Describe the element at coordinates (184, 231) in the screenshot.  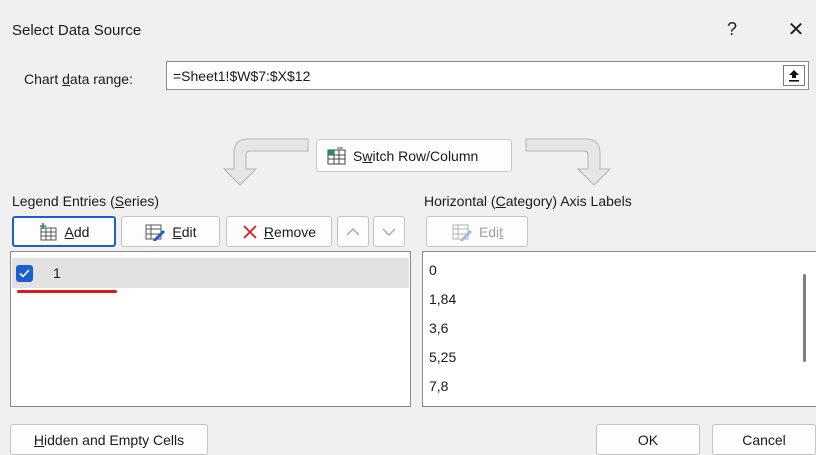
I see `edit-label: Edit` at that location.